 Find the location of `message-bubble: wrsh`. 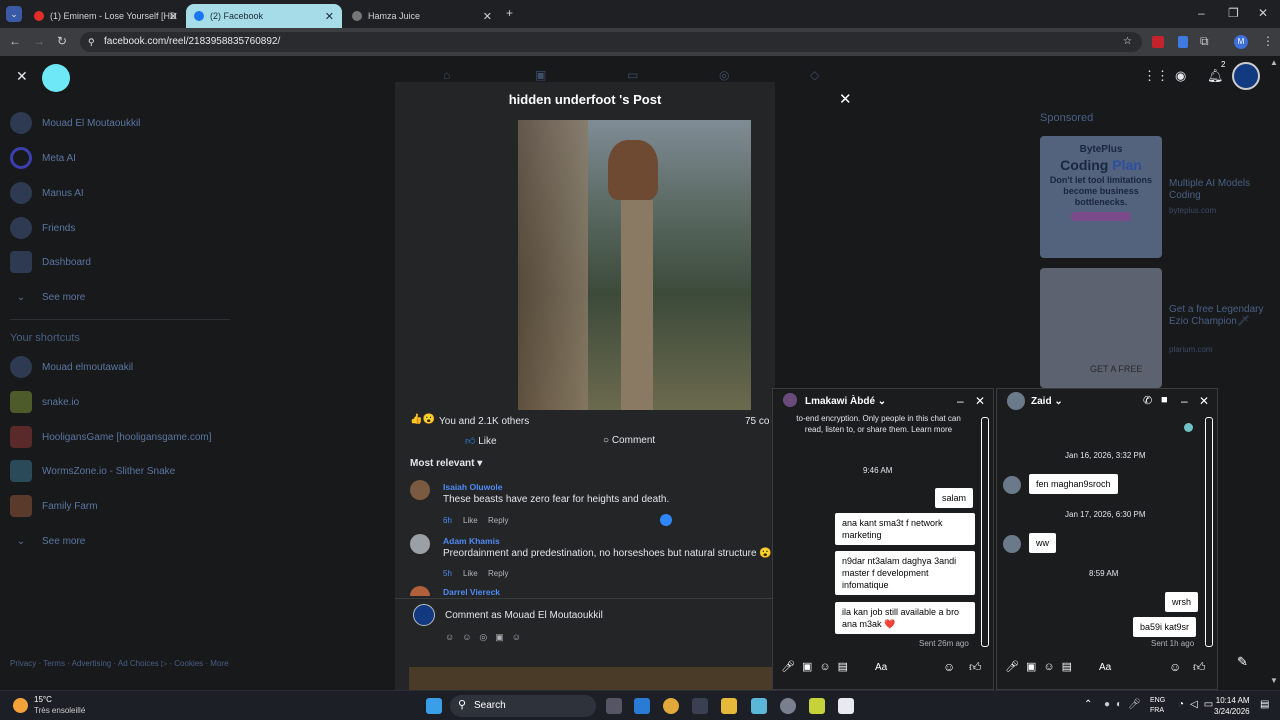

message-bubble: wrsh is located at coordinates (1182, 602).